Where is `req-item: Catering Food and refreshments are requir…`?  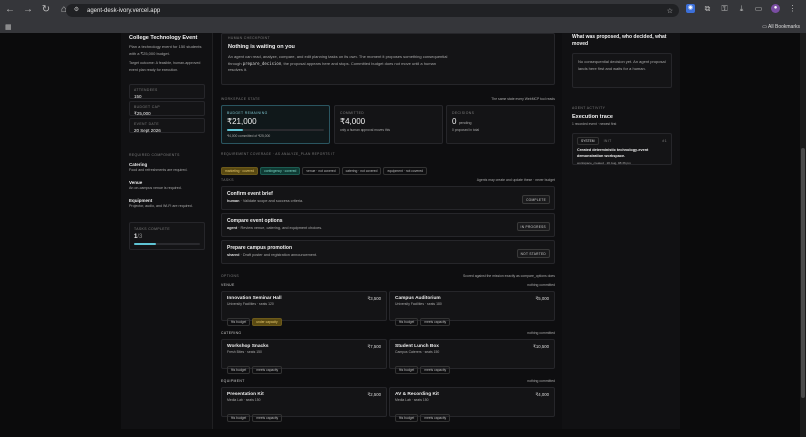 req-item: Catering Food and refreshments are requir… is located at coordinates (169, 168).